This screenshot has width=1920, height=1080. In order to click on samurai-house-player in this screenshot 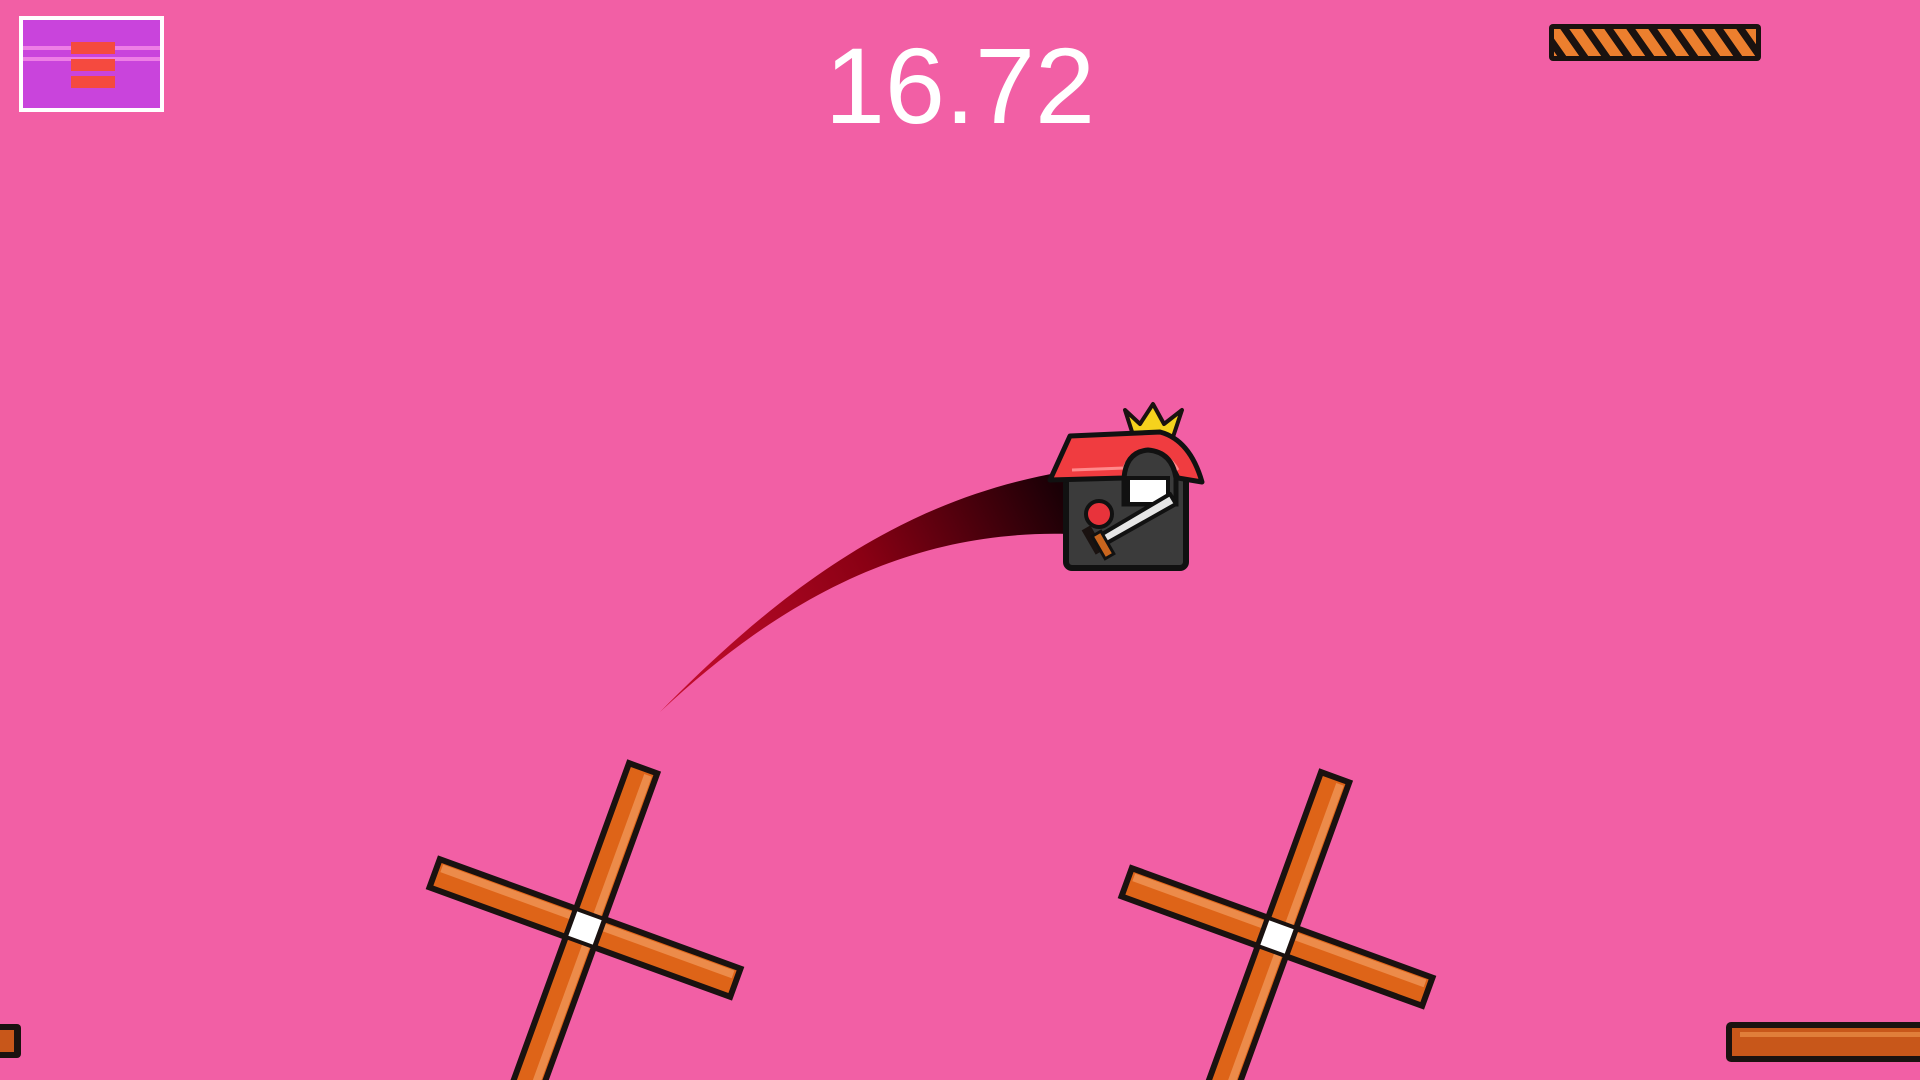, I will do `click(1126, 486)`.